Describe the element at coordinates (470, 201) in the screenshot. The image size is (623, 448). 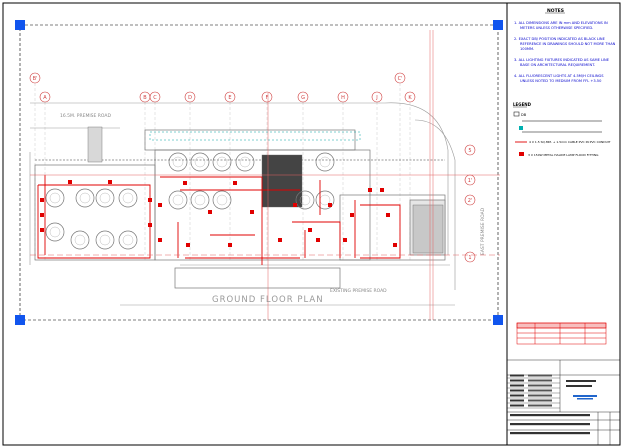
I see `grid-row-label: 2'` at that location.